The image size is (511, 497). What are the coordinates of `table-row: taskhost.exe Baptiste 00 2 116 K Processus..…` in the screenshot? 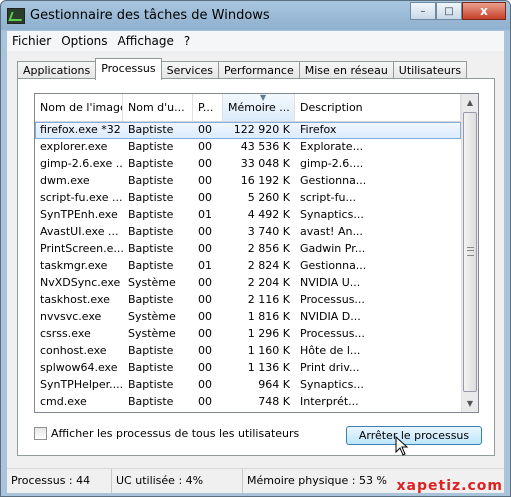 It's located at (248, 300).